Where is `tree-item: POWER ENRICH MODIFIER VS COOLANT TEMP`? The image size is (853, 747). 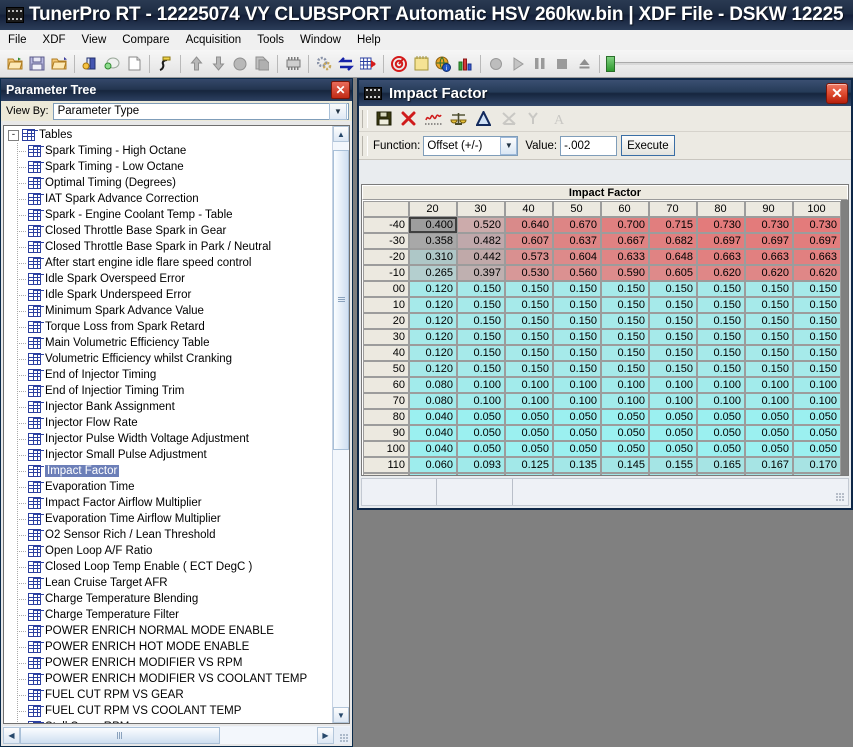
tree-item: POWER ENRICH MODIFIER VS COOLANT TEMP is located at coordinates (168, 679).